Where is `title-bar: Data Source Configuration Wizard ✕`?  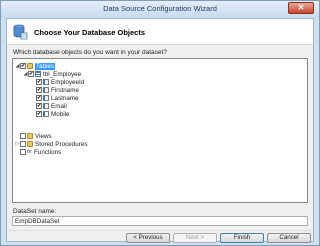 title-bar: Data Source Configuration Wizard ✕ is located at coordinates (160, 9).